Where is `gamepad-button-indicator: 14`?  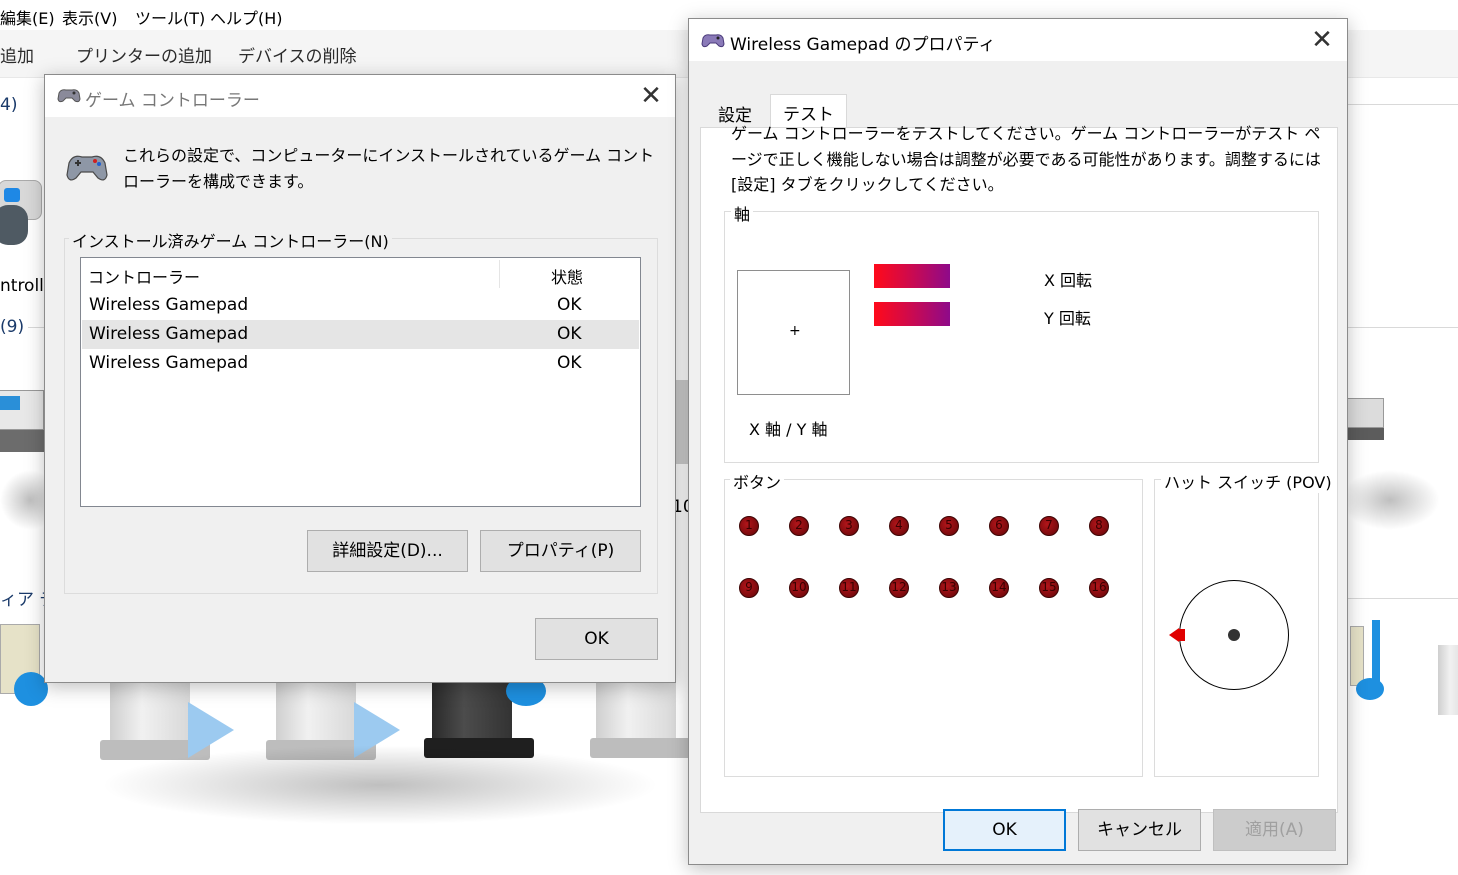 gamepad-button-indicator: 14 is located at coordinates (999, 588).